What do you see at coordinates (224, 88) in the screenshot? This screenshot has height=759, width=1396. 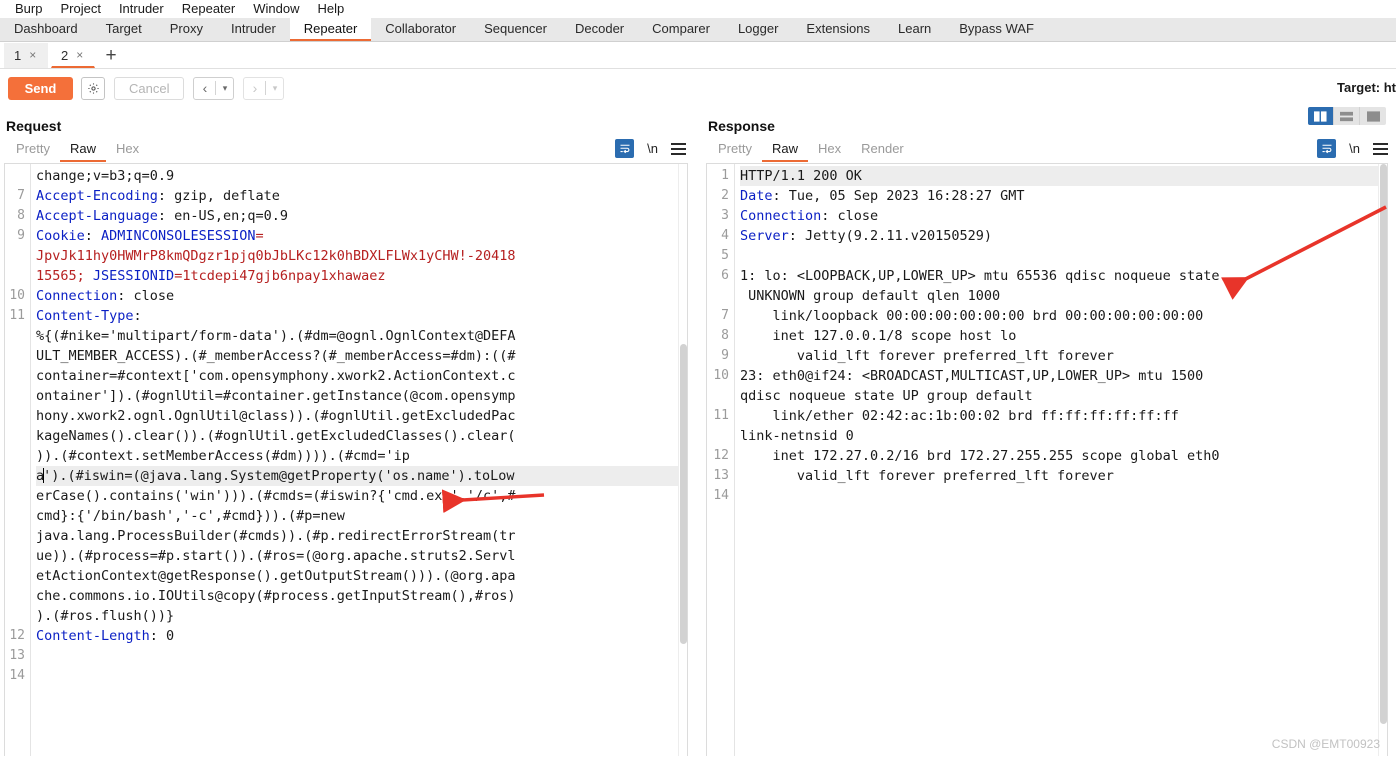 I see `chevron-down-icon: ▾` at bounding box center [224, 88].